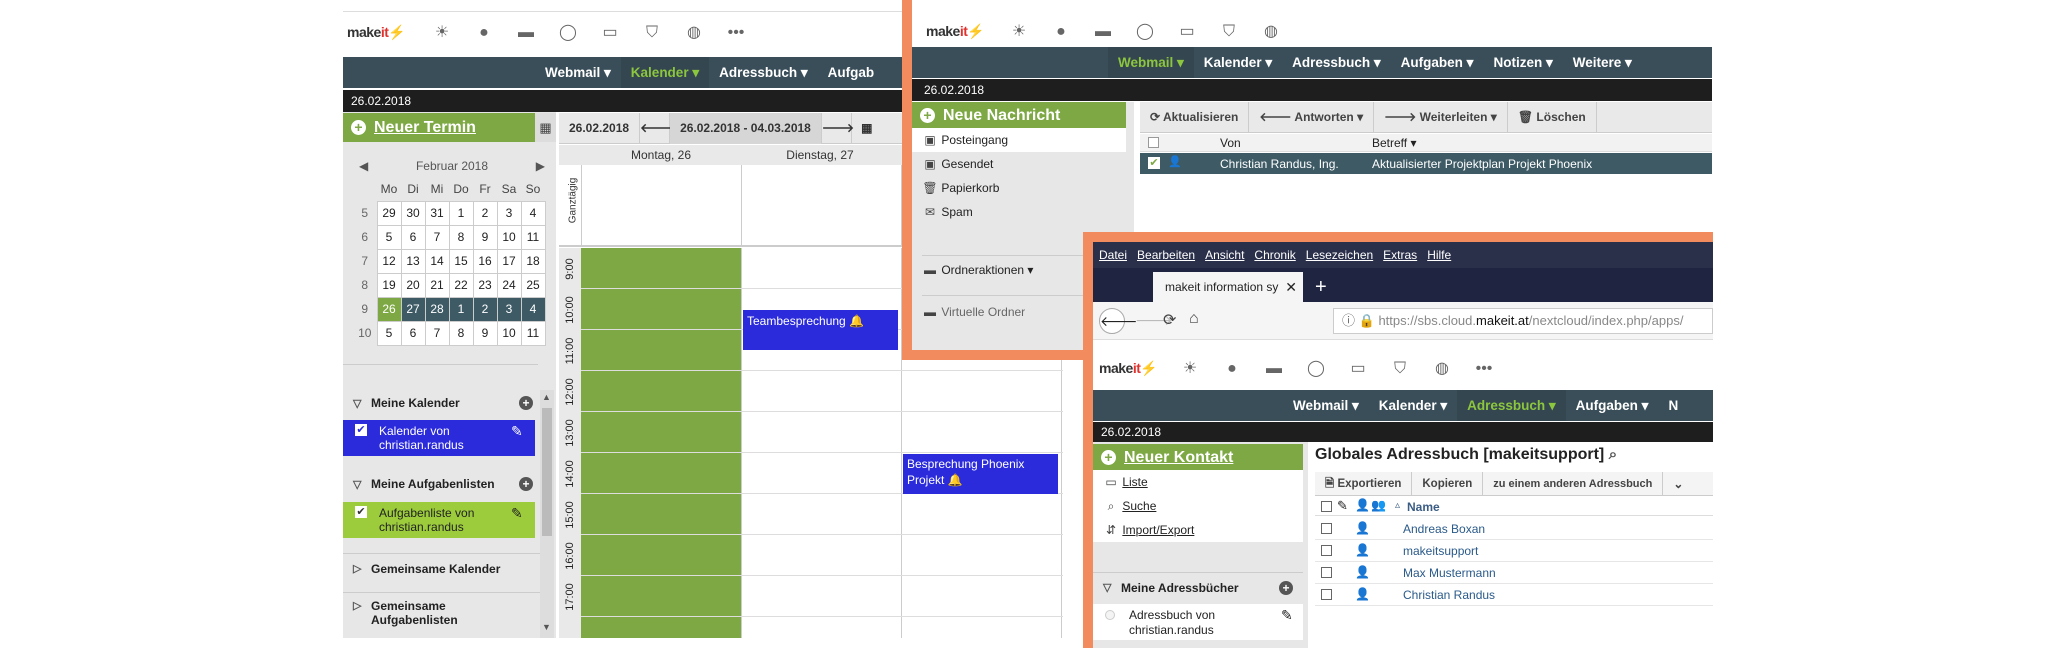 The height and width of the screenshot is (648, 2050). What do you see at coordinates (1019, 188) in the screenshot?
I see `folder-papierkorb: 🗑 Papierkorb` at bounding box center [1019, 188].